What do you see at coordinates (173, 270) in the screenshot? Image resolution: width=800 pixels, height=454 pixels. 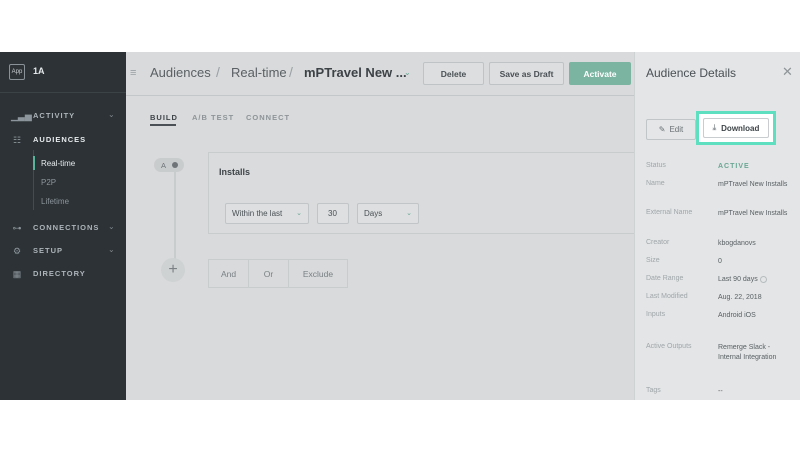 I see `add-rule-button: +` at bounding box center [173, 270].